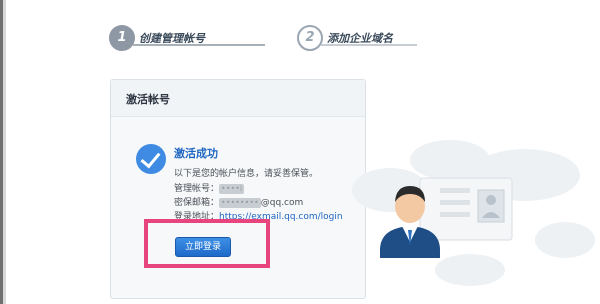 The width and height of the screenshot is (600, 304). I want to click on account-row: 管理帐号： ••••i, so click(209, 187).